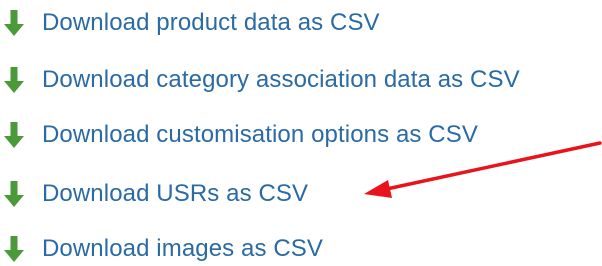 The width and height of the screenshot is (602, 266). Describe the element at coordinates (211, 22) in the screenshot. I see `download-product-data-label: Download product data as CSV` at that location.